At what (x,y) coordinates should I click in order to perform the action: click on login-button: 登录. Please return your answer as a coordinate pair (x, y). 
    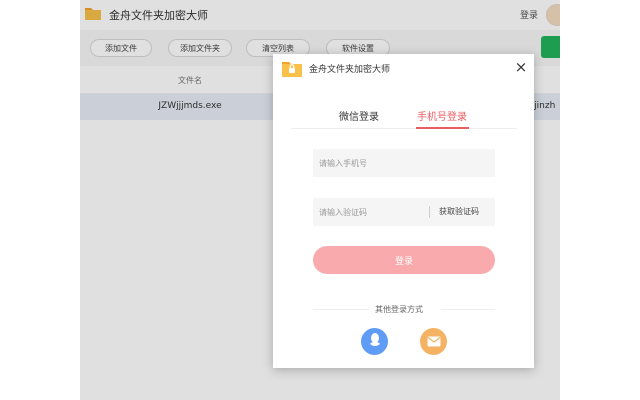
    Looking at the image, I should click on (404, 260).